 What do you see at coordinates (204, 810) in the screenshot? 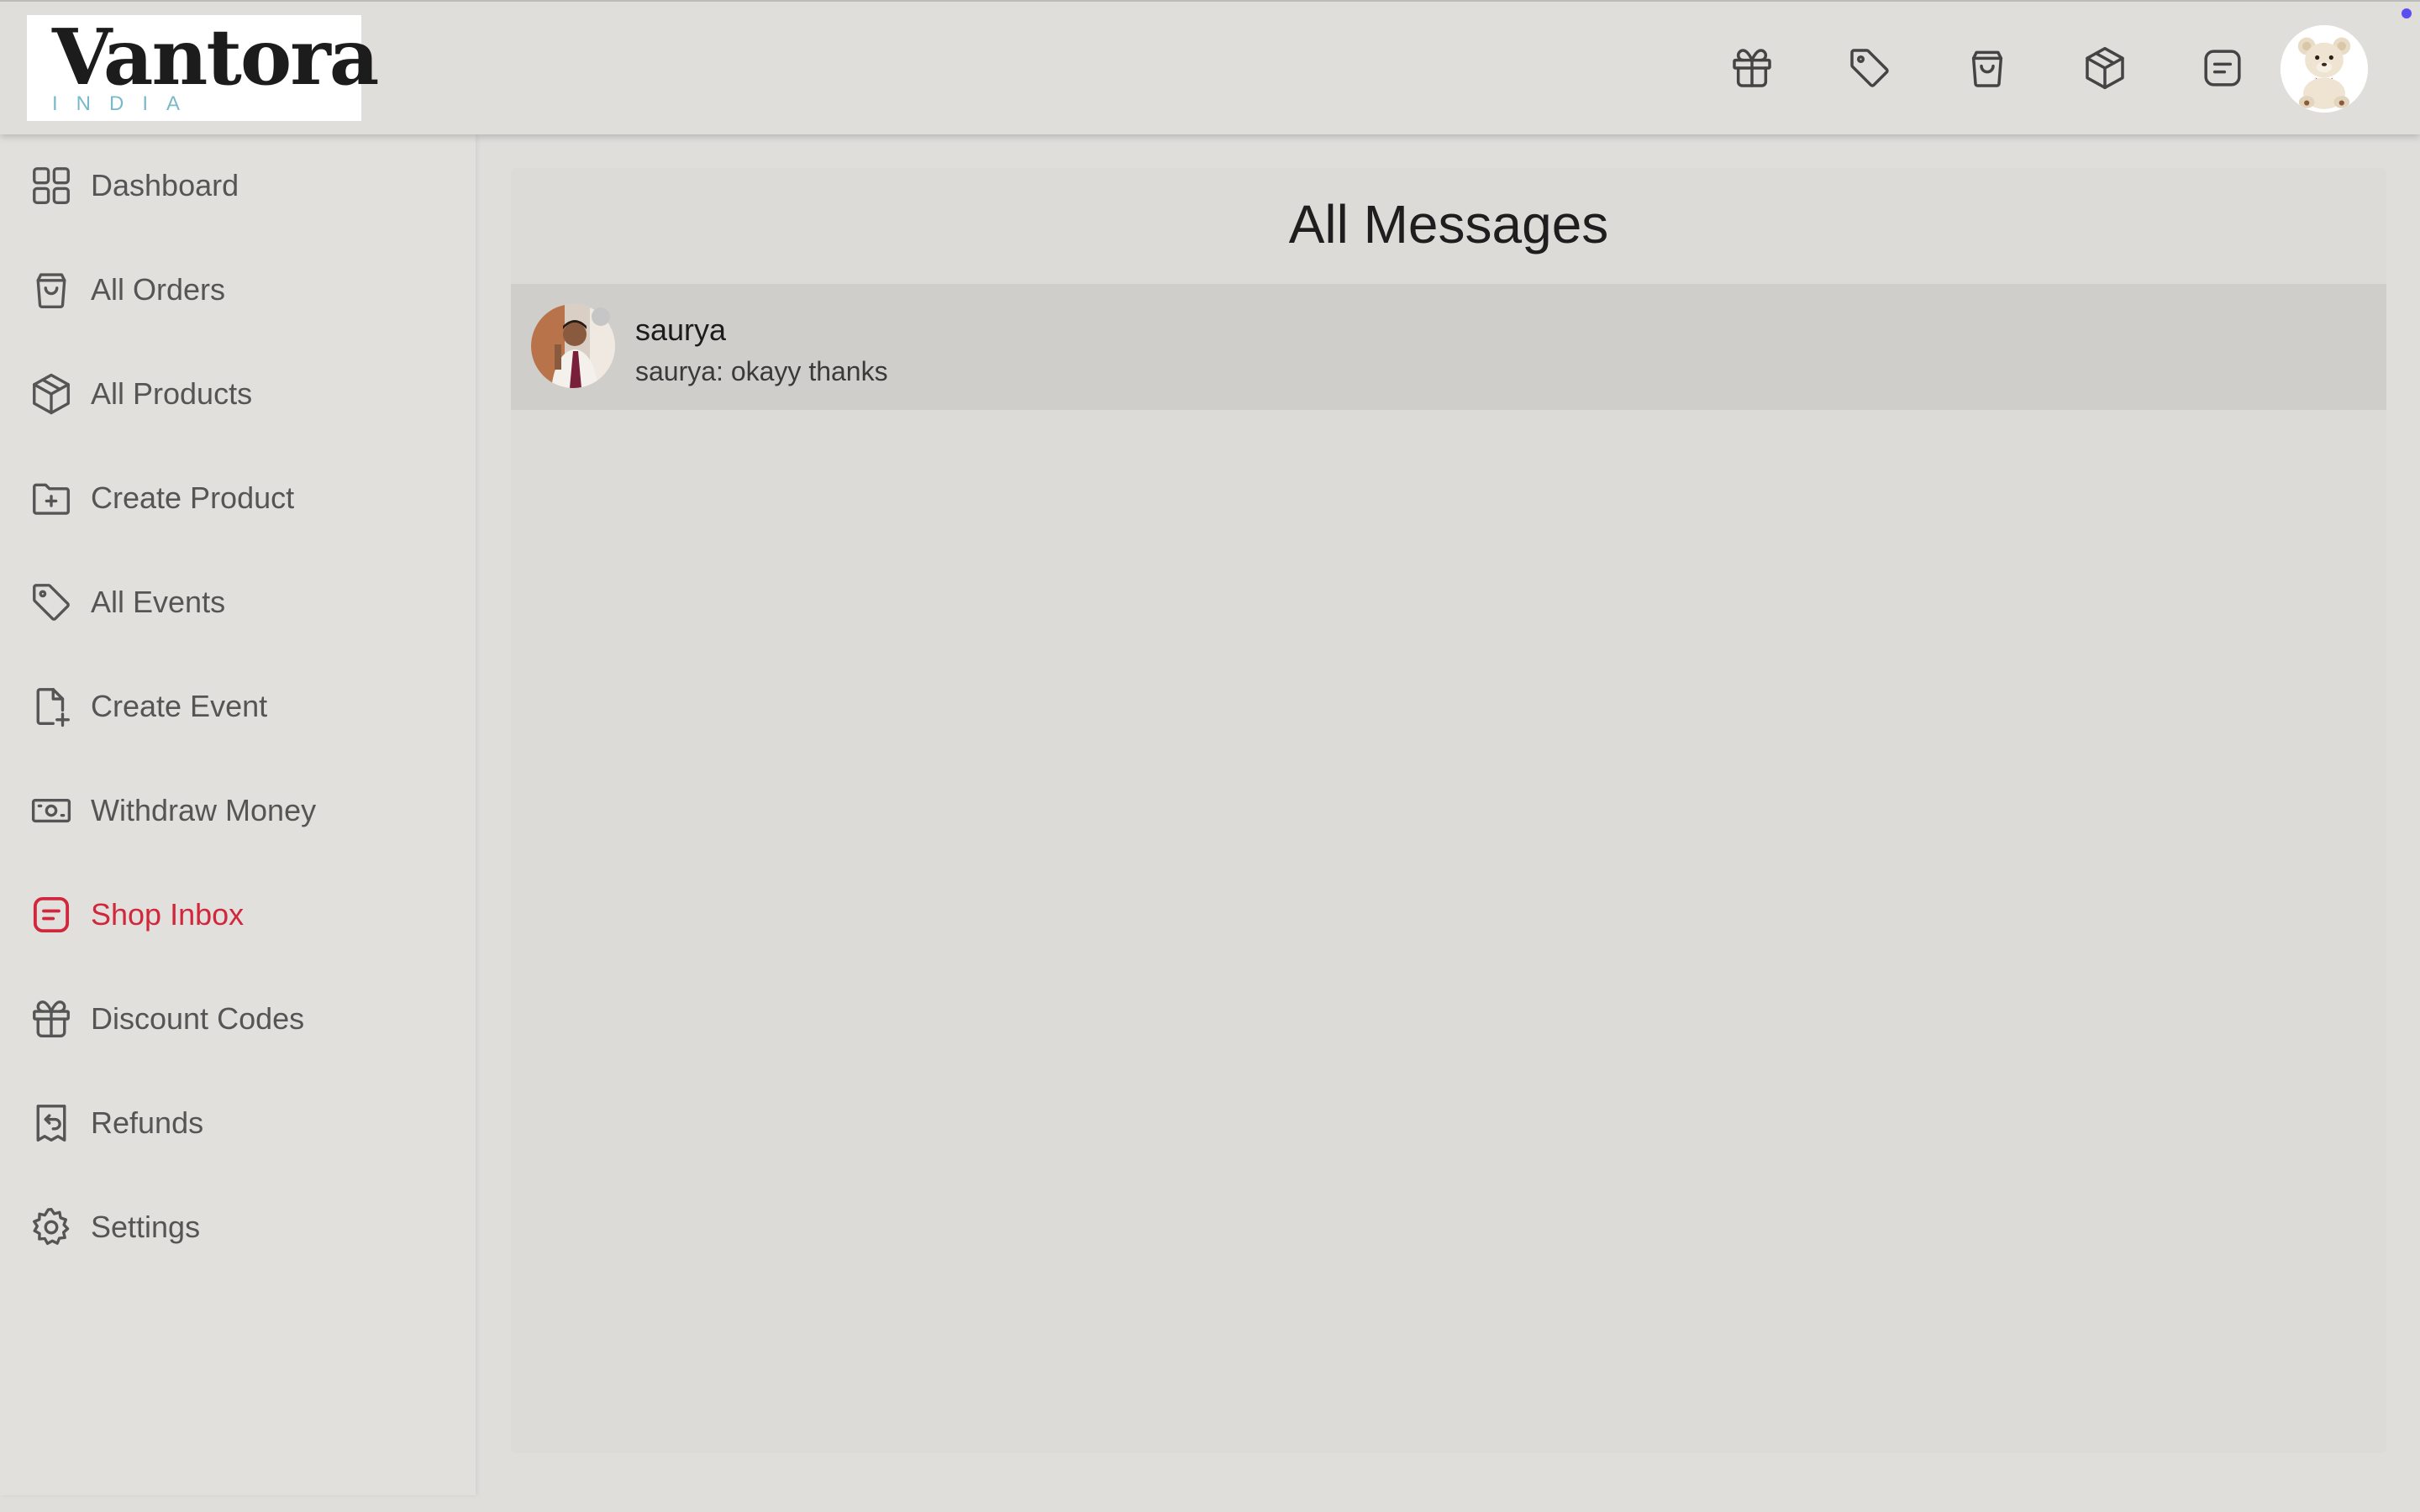
I see `sidebar-item-label: Withdraw Money` at bounding box center [204, 810].